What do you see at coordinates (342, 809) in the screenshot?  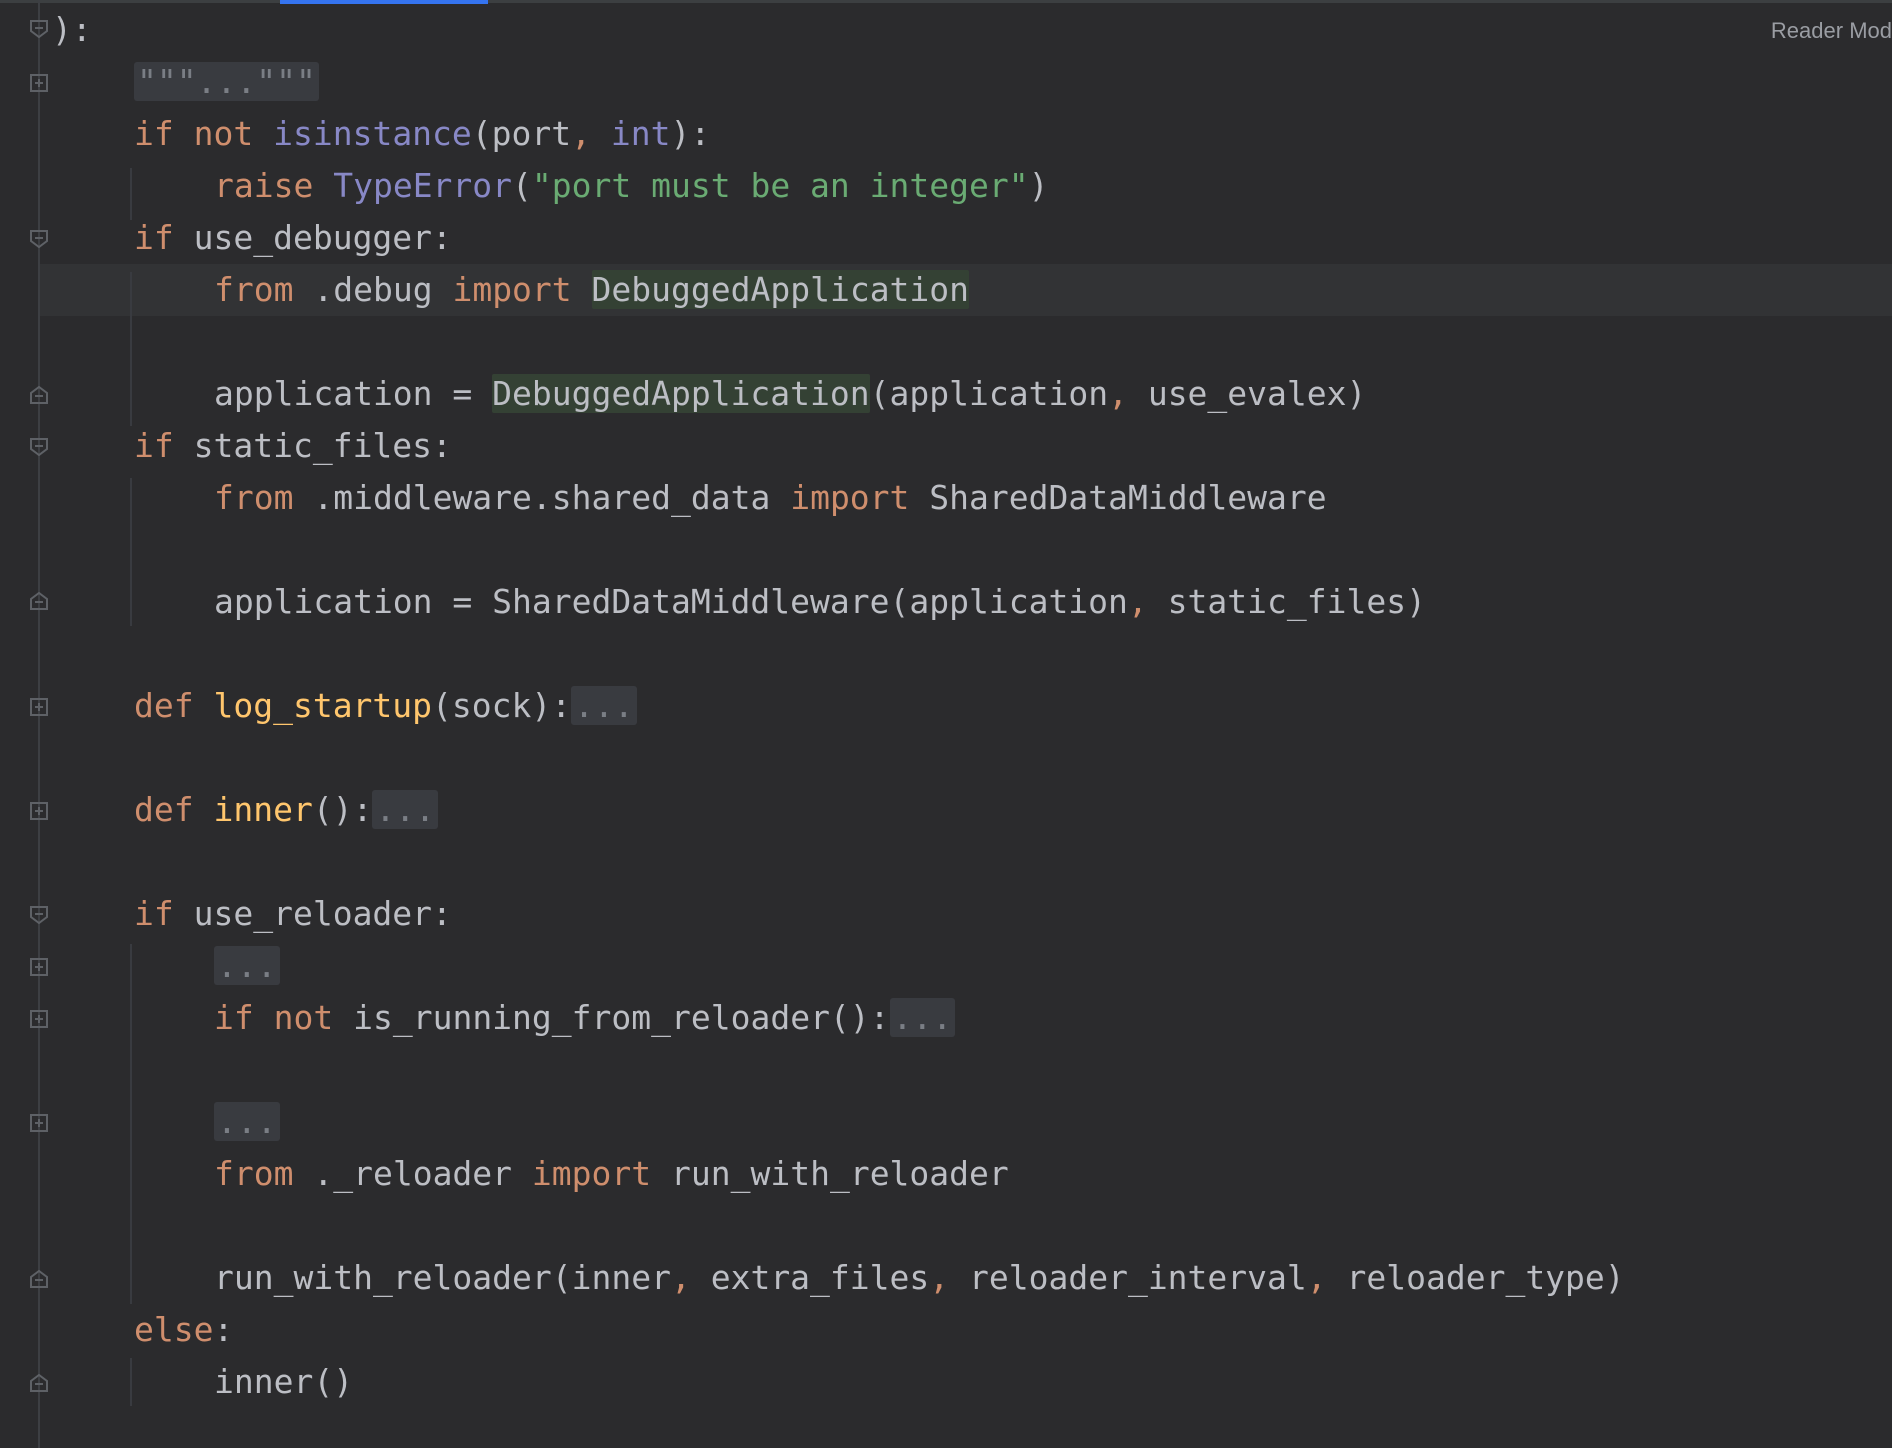 I see `code-text: ():` at bounding box center [342, 809].